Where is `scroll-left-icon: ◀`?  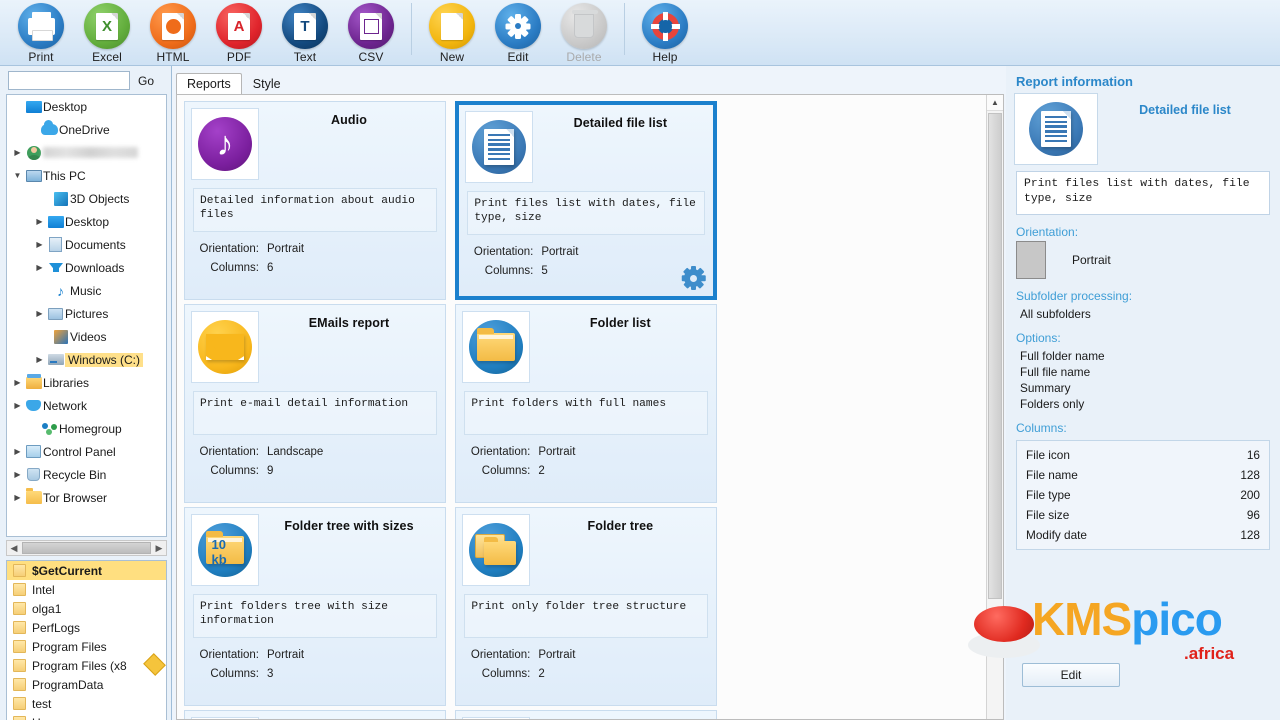 scroll-left-icon: ◀ is located at coordinates (14, 548).